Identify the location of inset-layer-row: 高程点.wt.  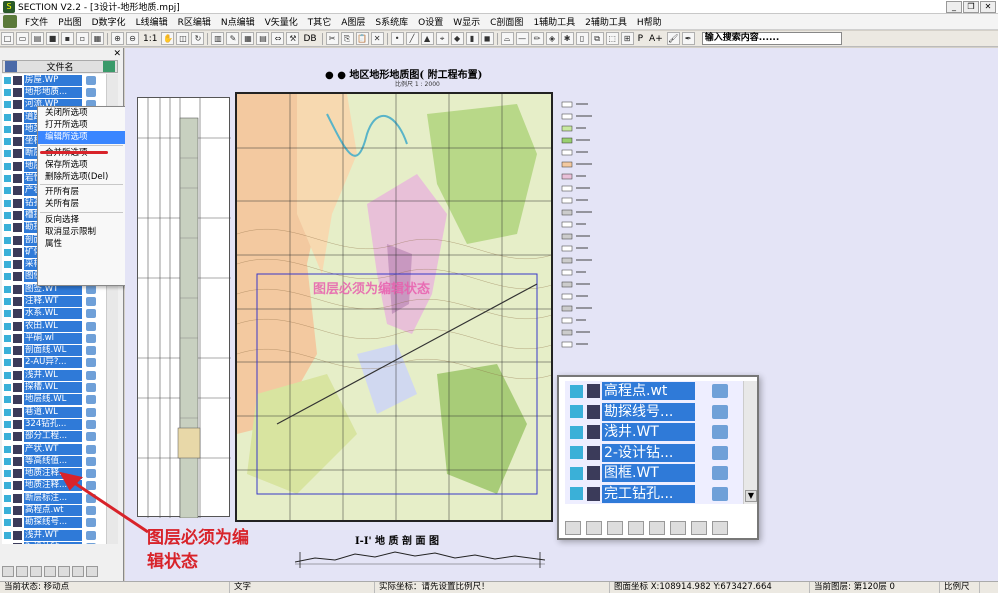
(654, 391).